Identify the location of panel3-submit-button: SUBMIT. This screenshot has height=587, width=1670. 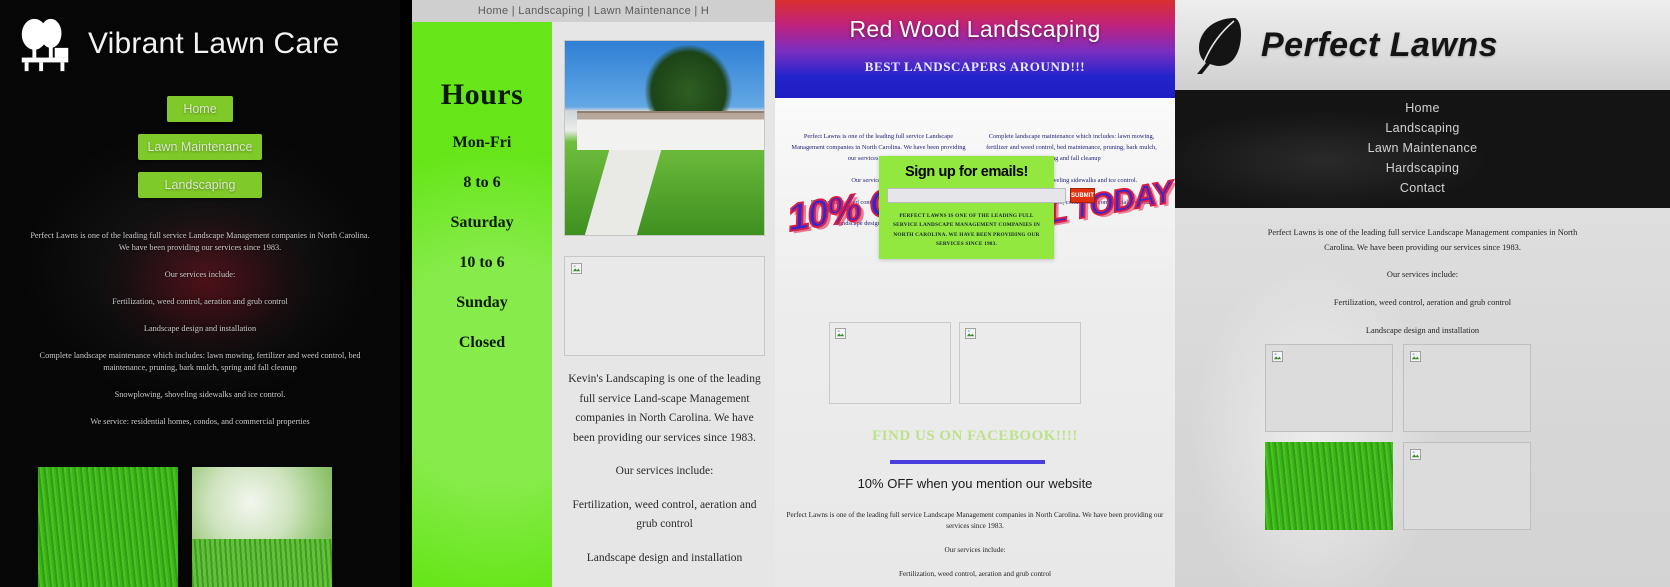
(1082, 195).